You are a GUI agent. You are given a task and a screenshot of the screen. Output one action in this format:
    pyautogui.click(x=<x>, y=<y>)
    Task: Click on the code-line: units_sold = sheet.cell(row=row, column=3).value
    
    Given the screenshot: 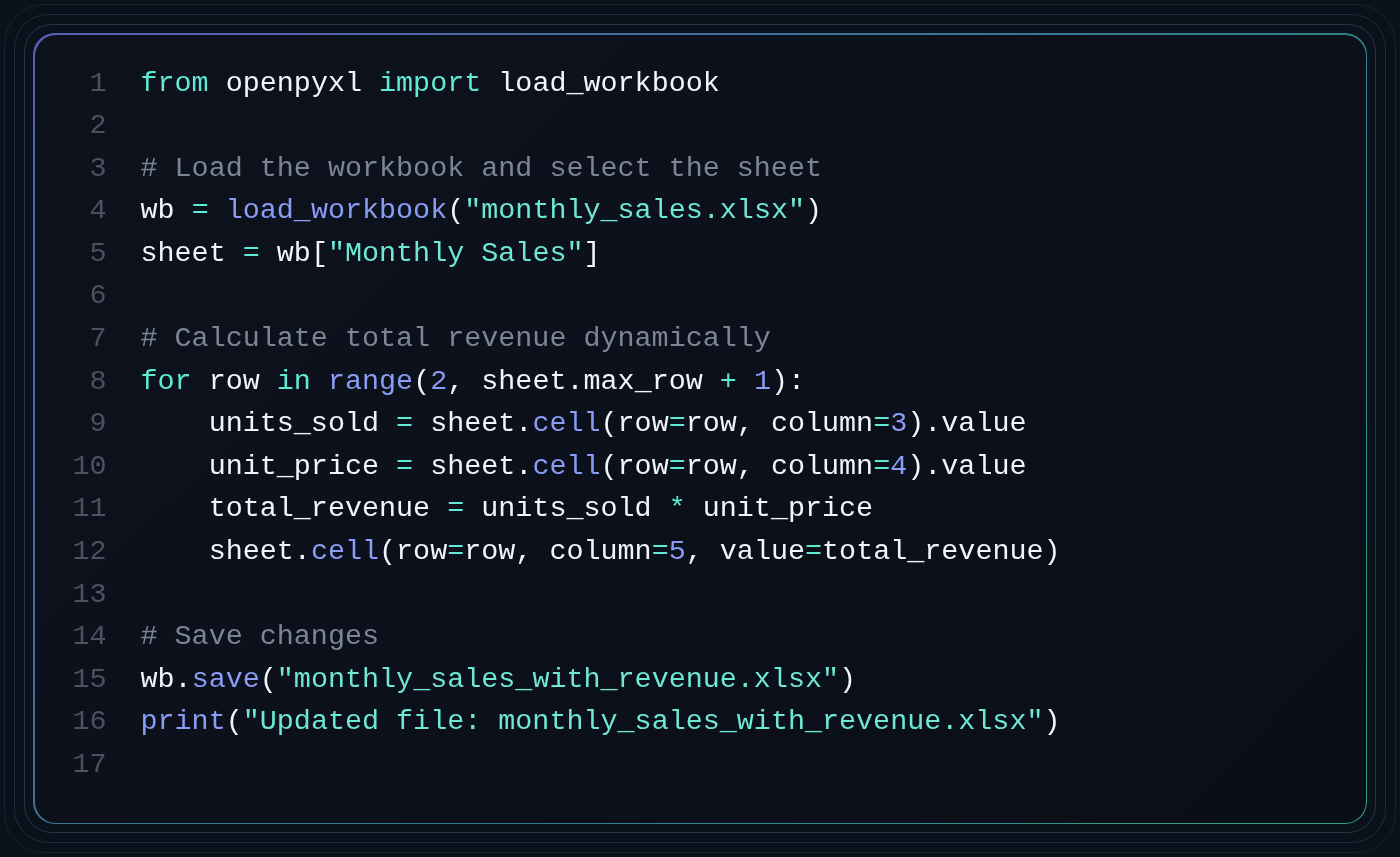 What is the action you would take?
    pyautogui.click(x=617, y=424)
    